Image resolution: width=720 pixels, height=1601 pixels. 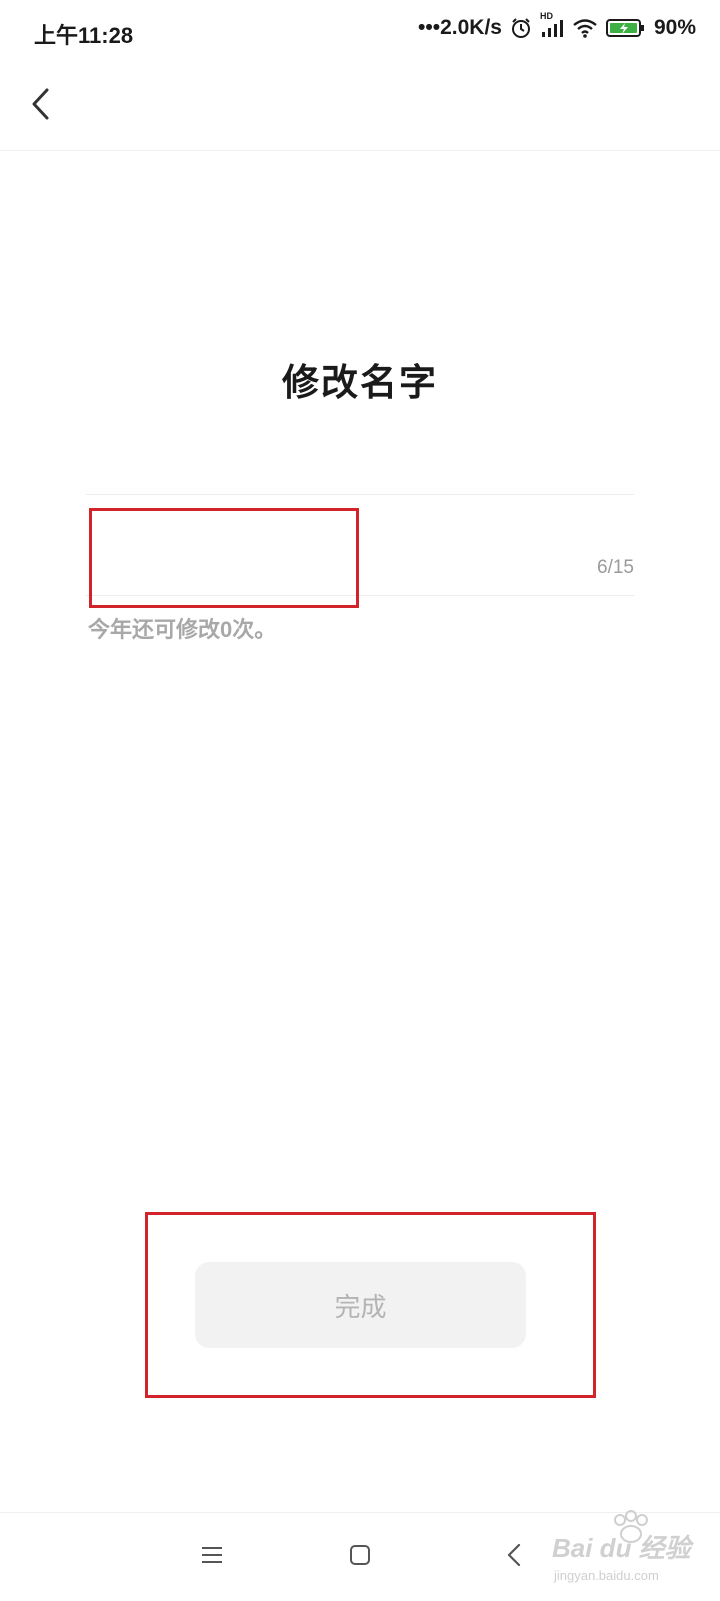 I want to click on hd-badge: HD, so click(x=546, y=16).